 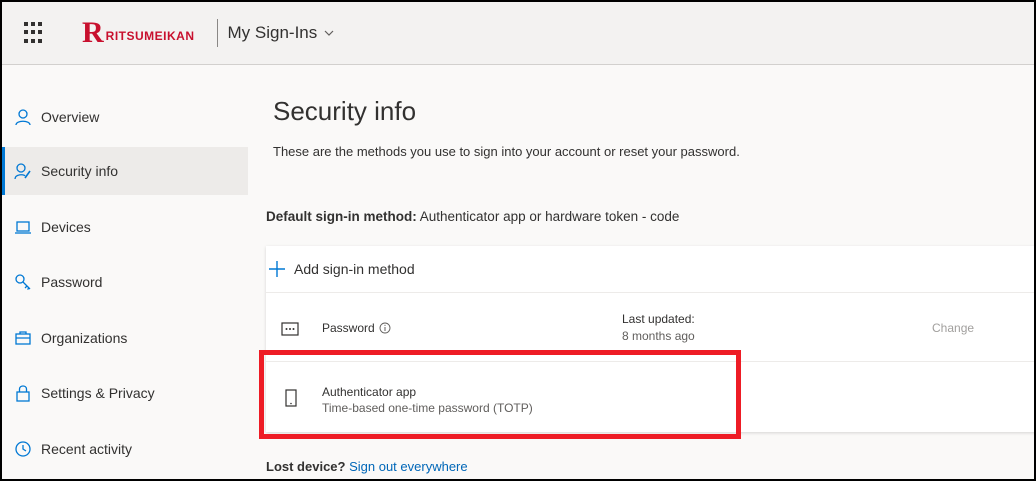 I want to click on authenticator-method-name: Authenticator app, so click(x=369, y=392).